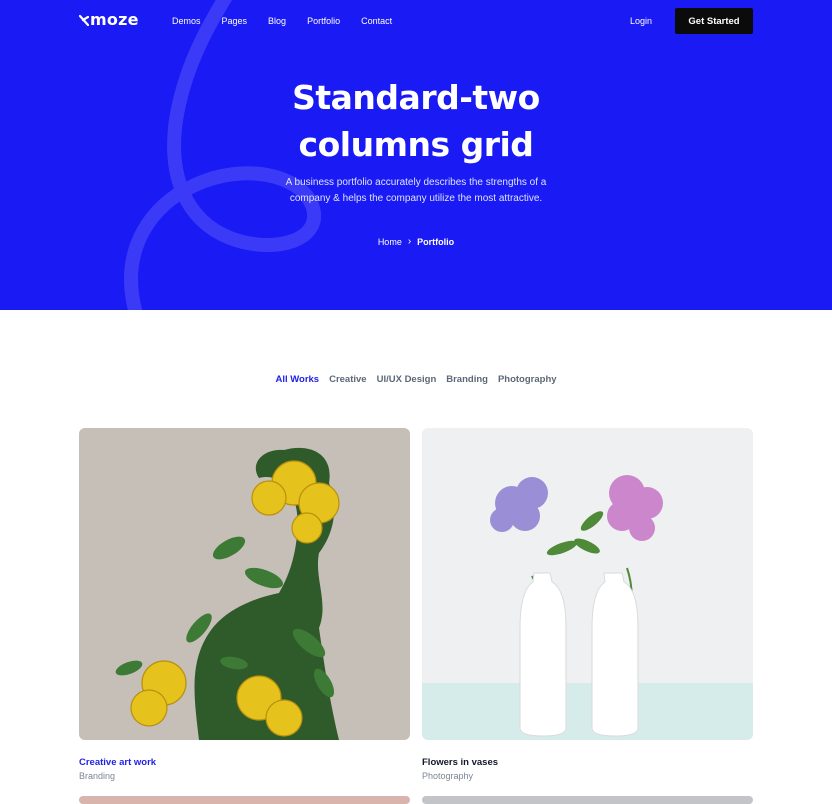  Describe the element at coordinates (416, 241) in the screenshot. I see `breadcrumb: Home › Portfolio` at that location.